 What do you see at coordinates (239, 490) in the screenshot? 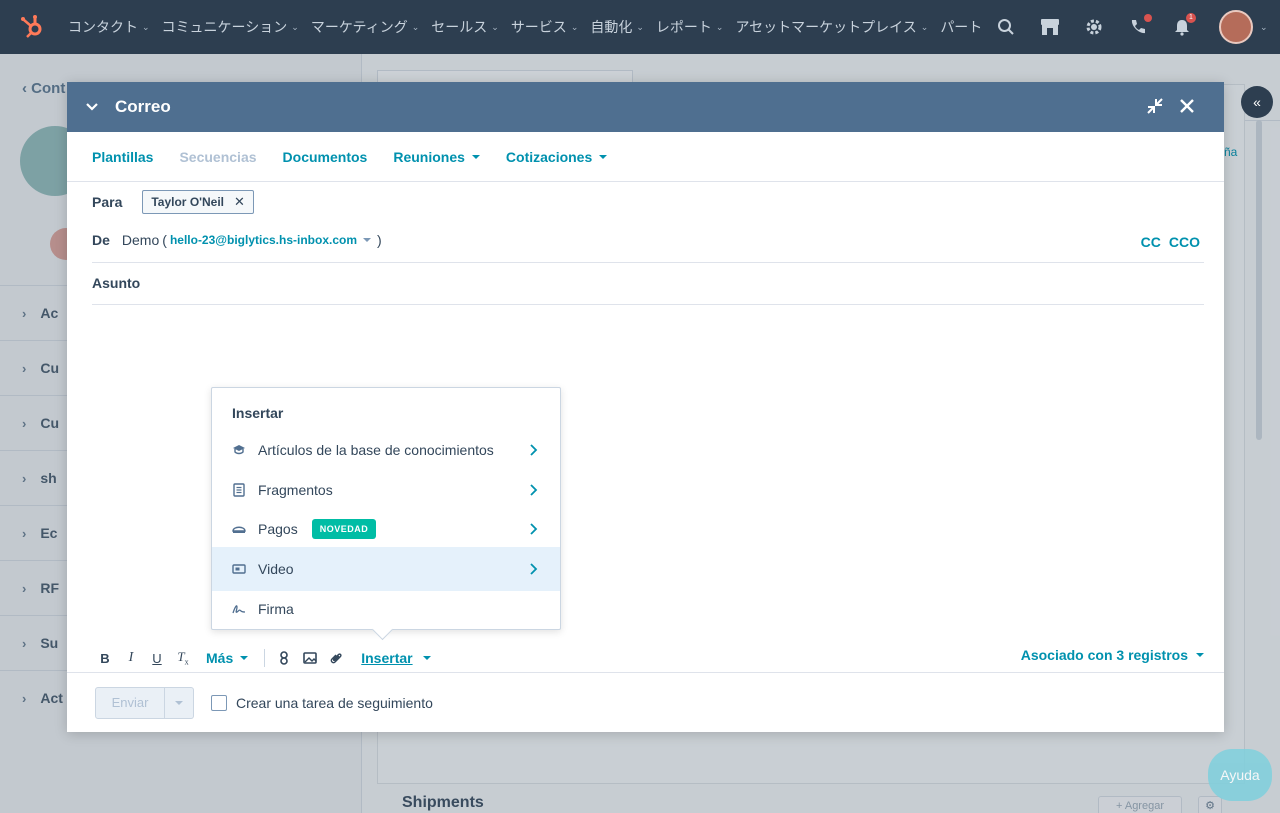
I see `document-icon` at bounding box center [239, 490].